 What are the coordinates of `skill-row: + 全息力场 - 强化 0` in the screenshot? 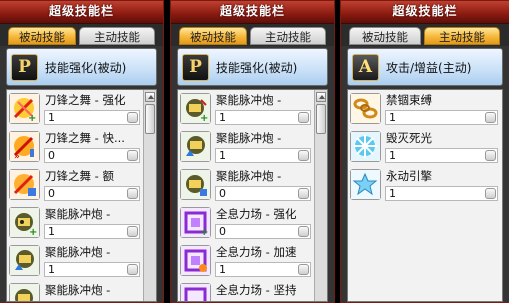 It's located at (246, 223).